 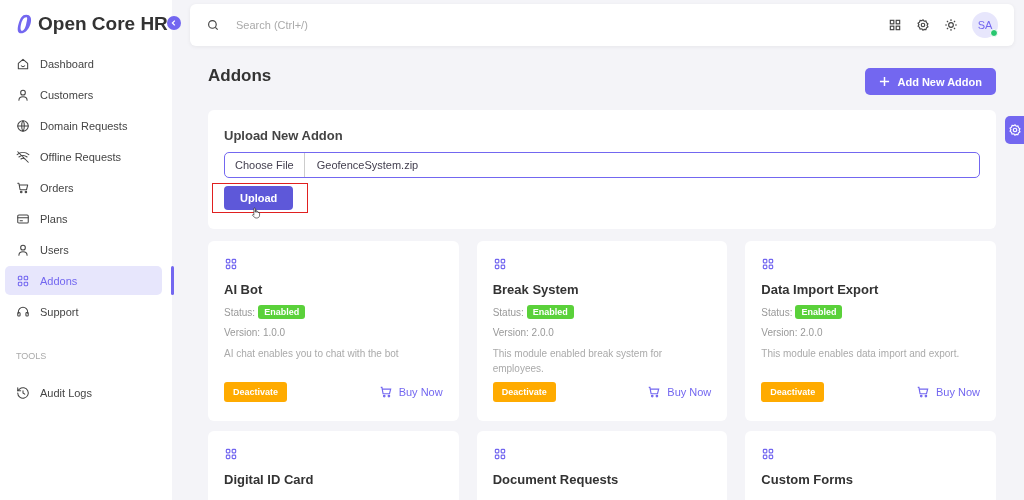 What do you see at coordinates (23, 63) in the screenshot?
I see `house-icon` at bounding box center [23, 63].